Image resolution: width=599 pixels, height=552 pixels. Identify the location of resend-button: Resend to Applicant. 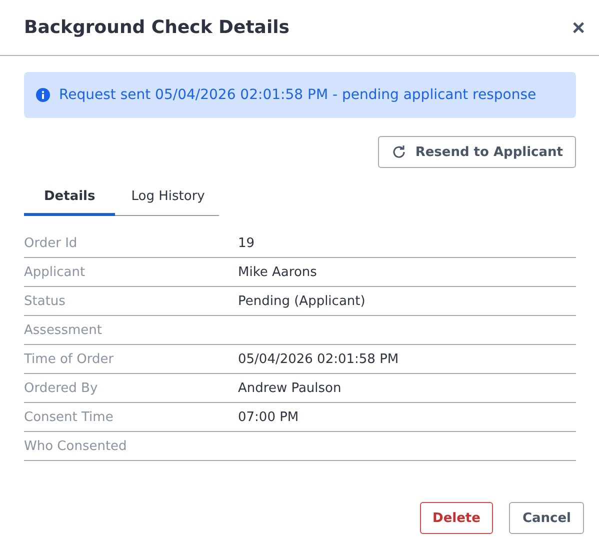
(477, 152).